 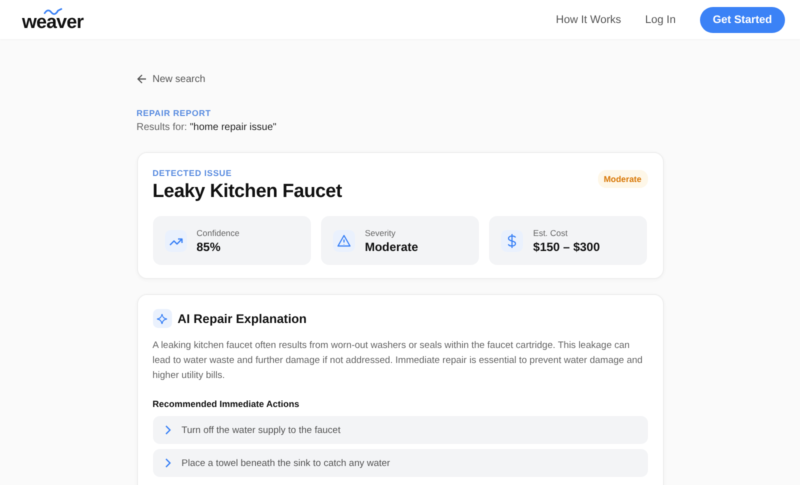 What do you see at coordinates (141, 79) in the screenshot?
I see `arrow-left-icon` at bounding box center [141, 79].